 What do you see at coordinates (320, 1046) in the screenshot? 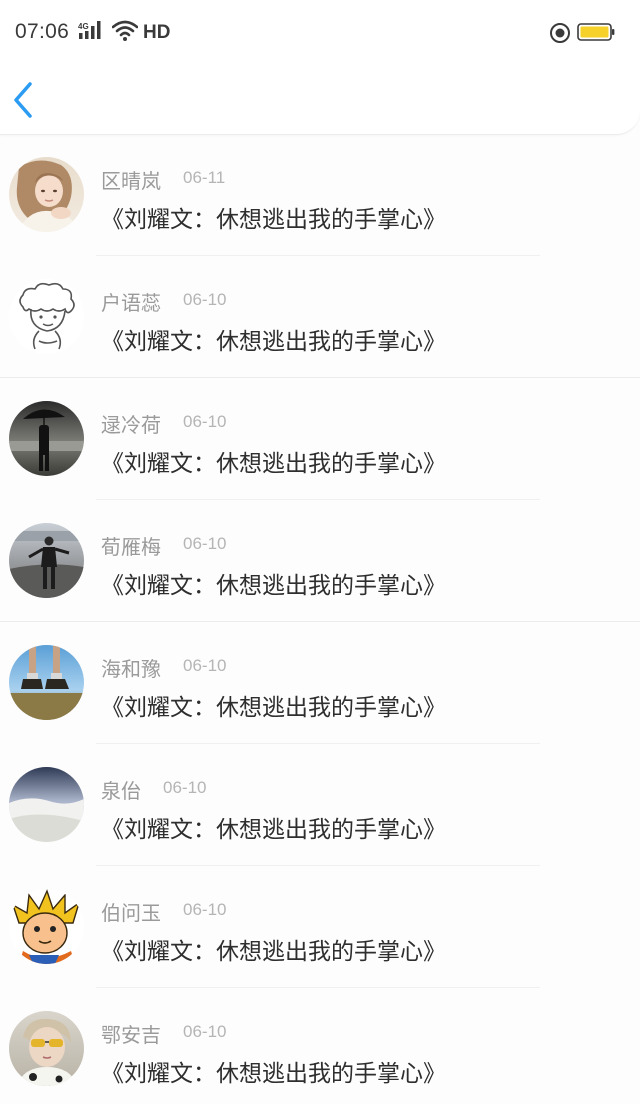
I see `comment-row: 鄂安吉 06-10 《刘耀文：休想逃出我的手掌心》` at bounding box center [320, 1046].